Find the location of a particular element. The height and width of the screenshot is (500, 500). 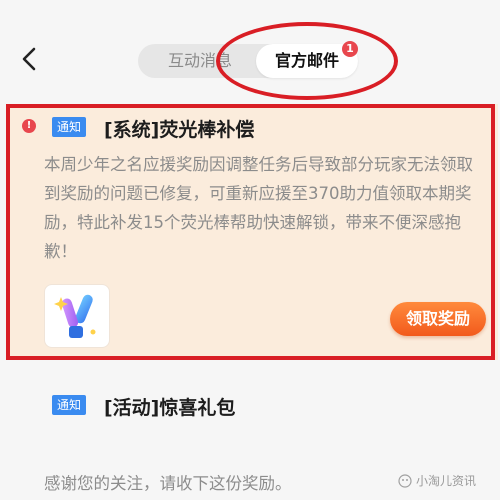

annotation-ellipse is located at coordinates (307, 61).